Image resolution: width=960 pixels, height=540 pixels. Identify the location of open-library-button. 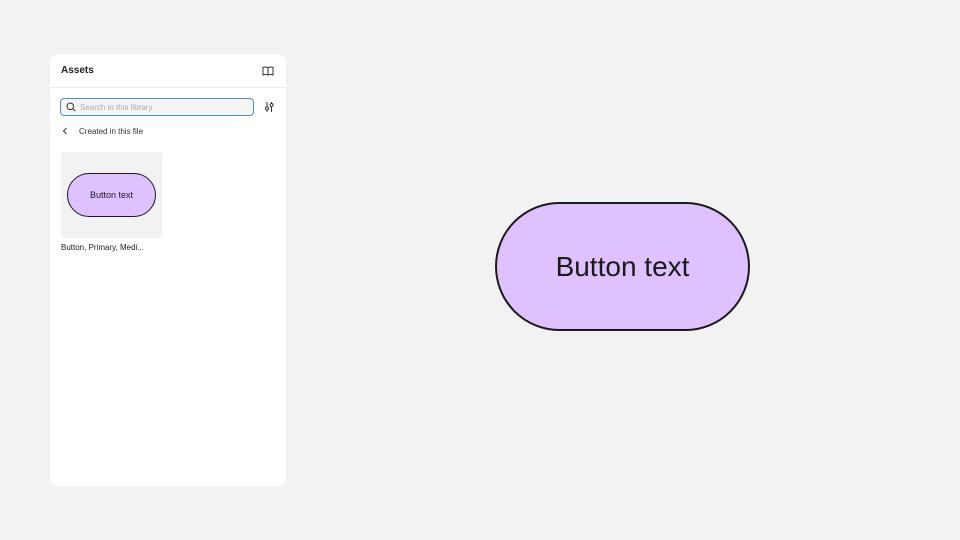
(268, 71).